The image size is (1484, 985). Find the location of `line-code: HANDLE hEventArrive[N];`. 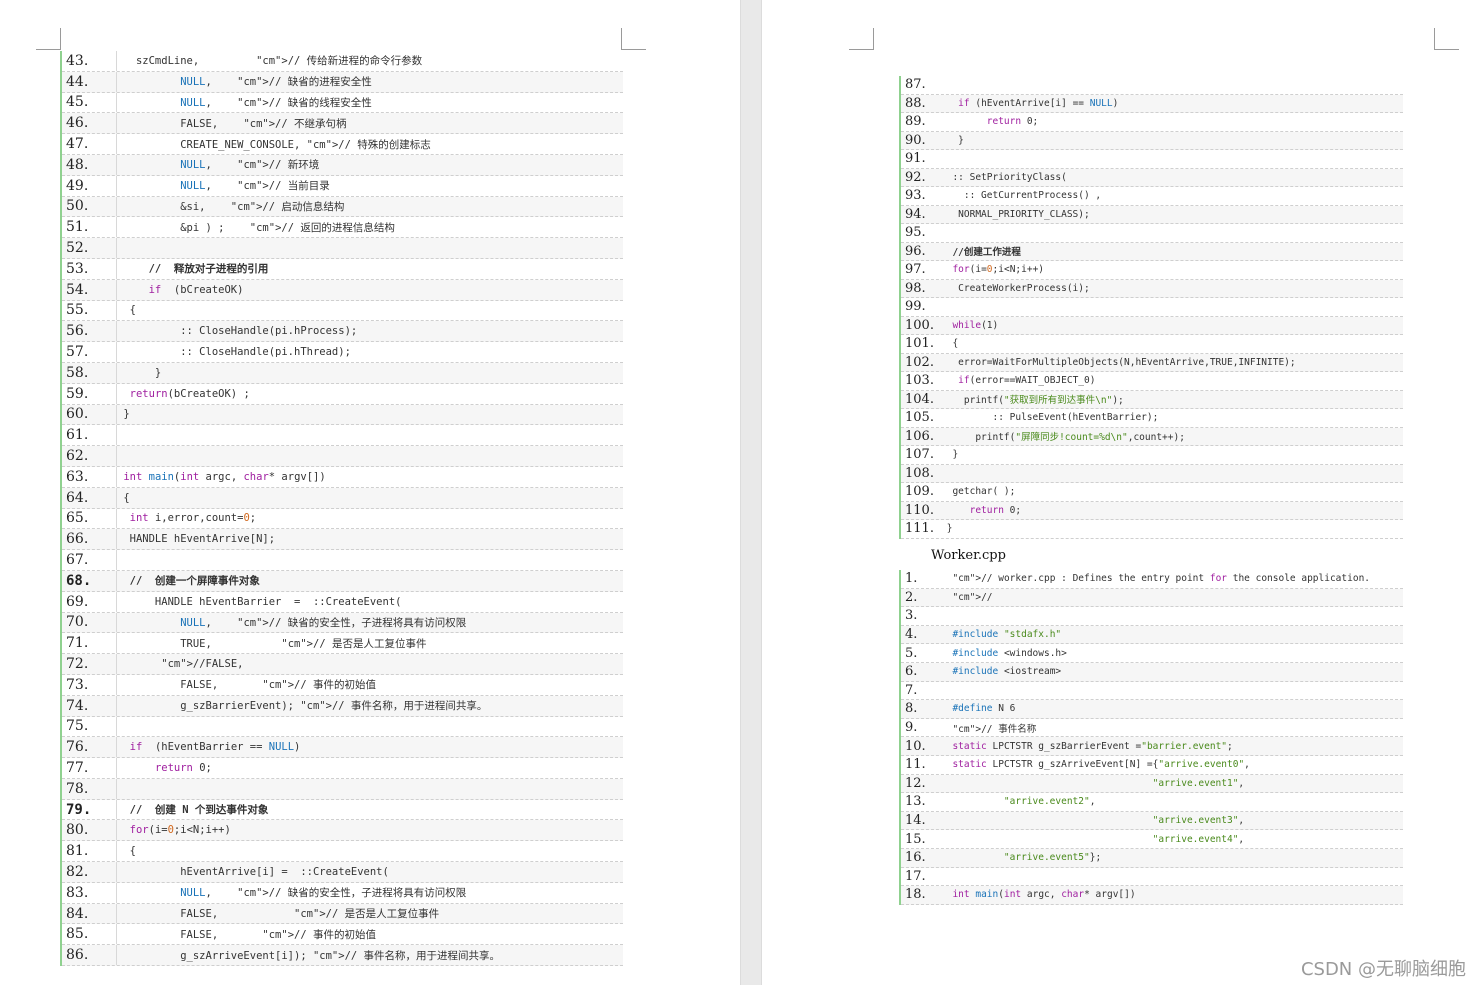

line-code: HANDLE hEventArrive[N]; is located at coordinates (196, 539).